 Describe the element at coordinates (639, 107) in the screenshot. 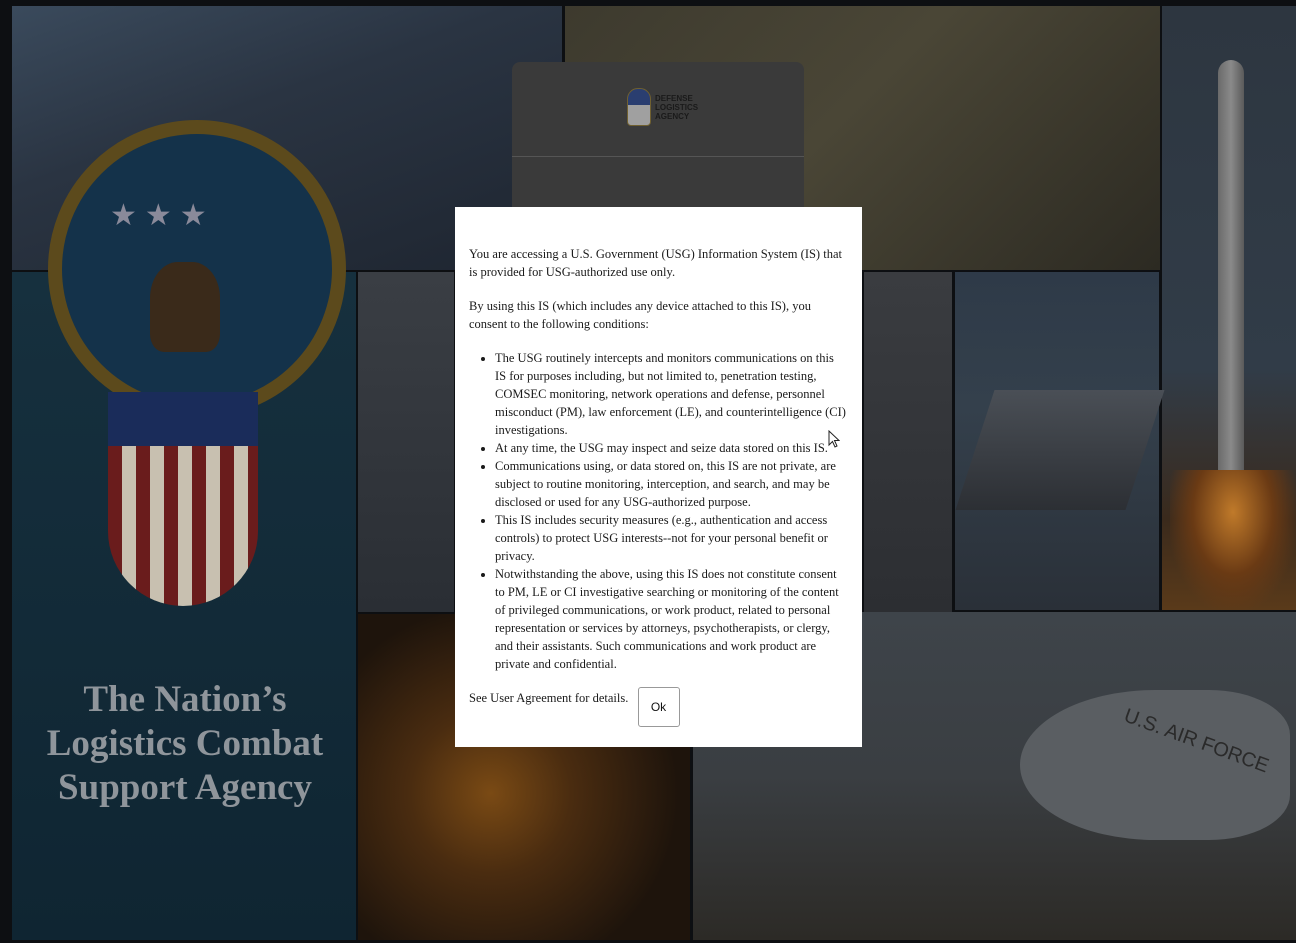

I see `dla-logo-badge-icon` at that location.